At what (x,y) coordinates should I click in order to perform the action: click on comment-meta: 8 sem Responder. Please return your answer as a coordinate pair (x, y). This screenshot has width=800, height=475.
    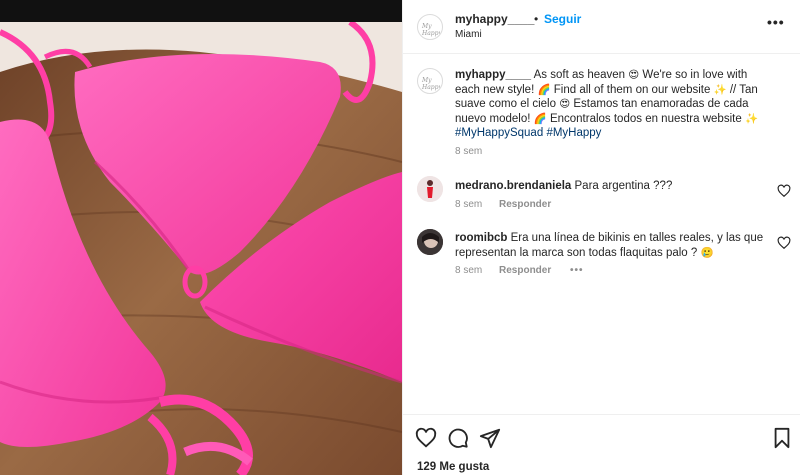
    Looking at the image, I should click on (503, 204).